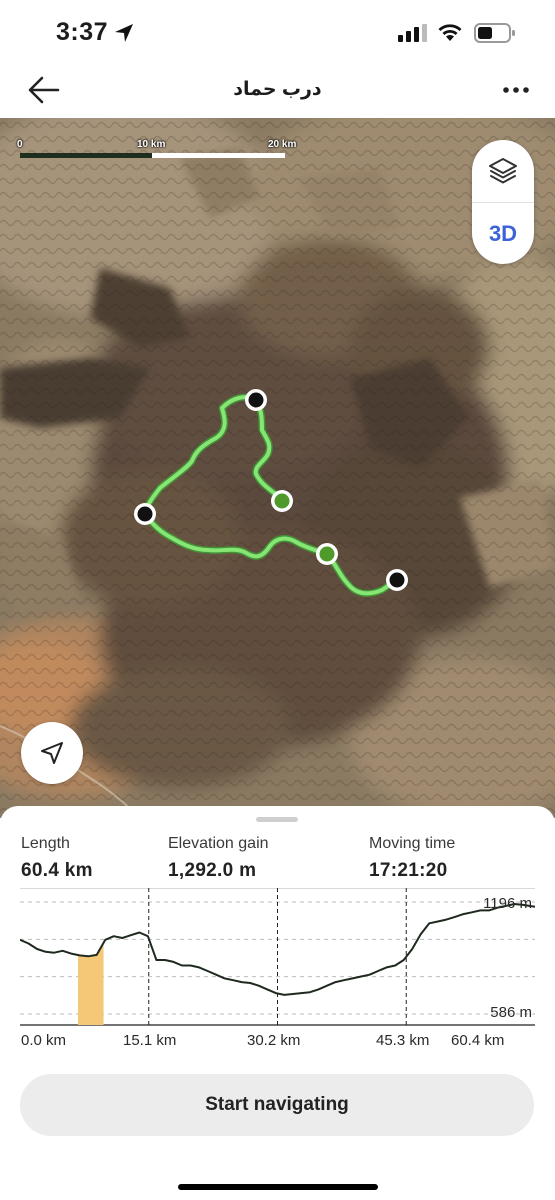 This screenshot has width=555, height=1200. Describe the element at coordinates (412, 858) in the screenshot. I see `stat-moving-time: Moving time 17:21:20` at that location.